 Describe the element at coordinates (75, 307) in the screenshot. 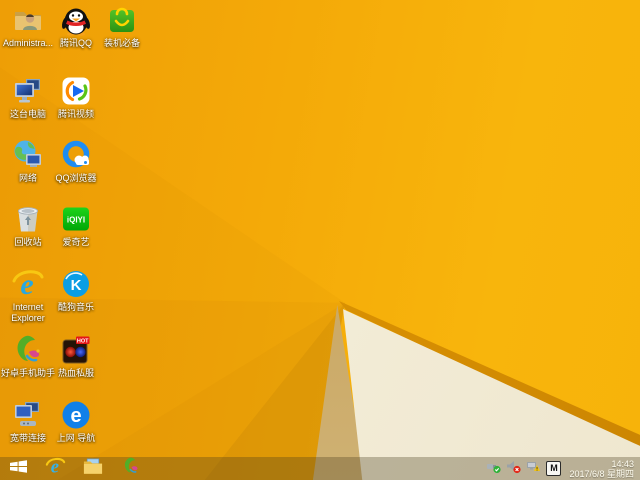

I see `icon-label: 酷狗音乐` at that location.